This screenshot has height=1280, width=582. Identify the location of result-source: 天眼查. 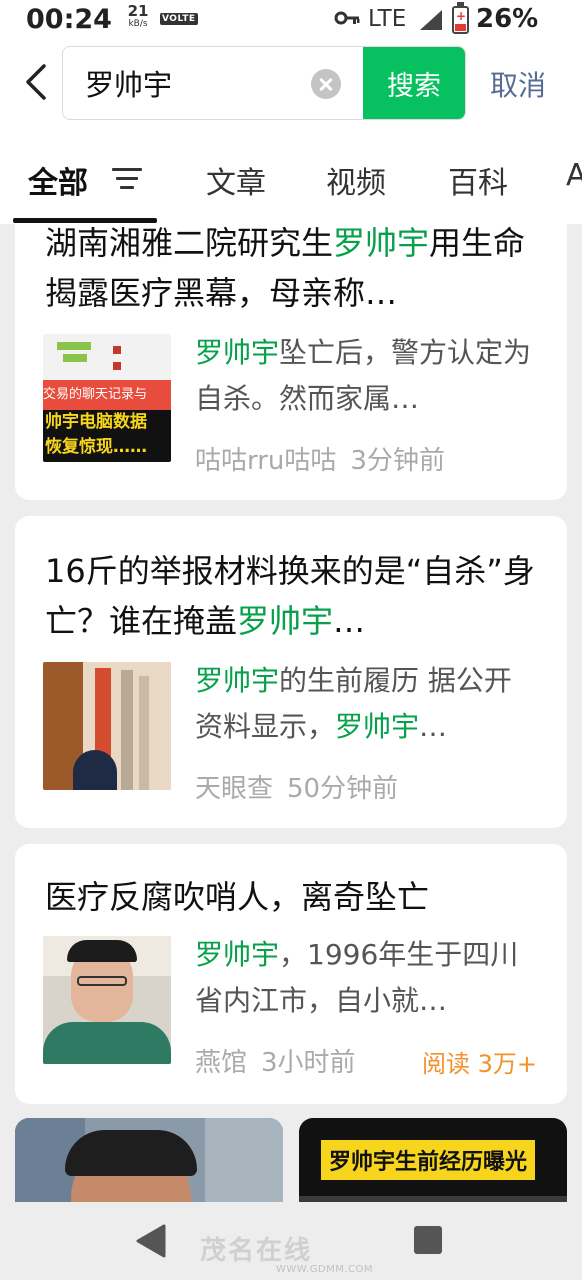
(234, 789).